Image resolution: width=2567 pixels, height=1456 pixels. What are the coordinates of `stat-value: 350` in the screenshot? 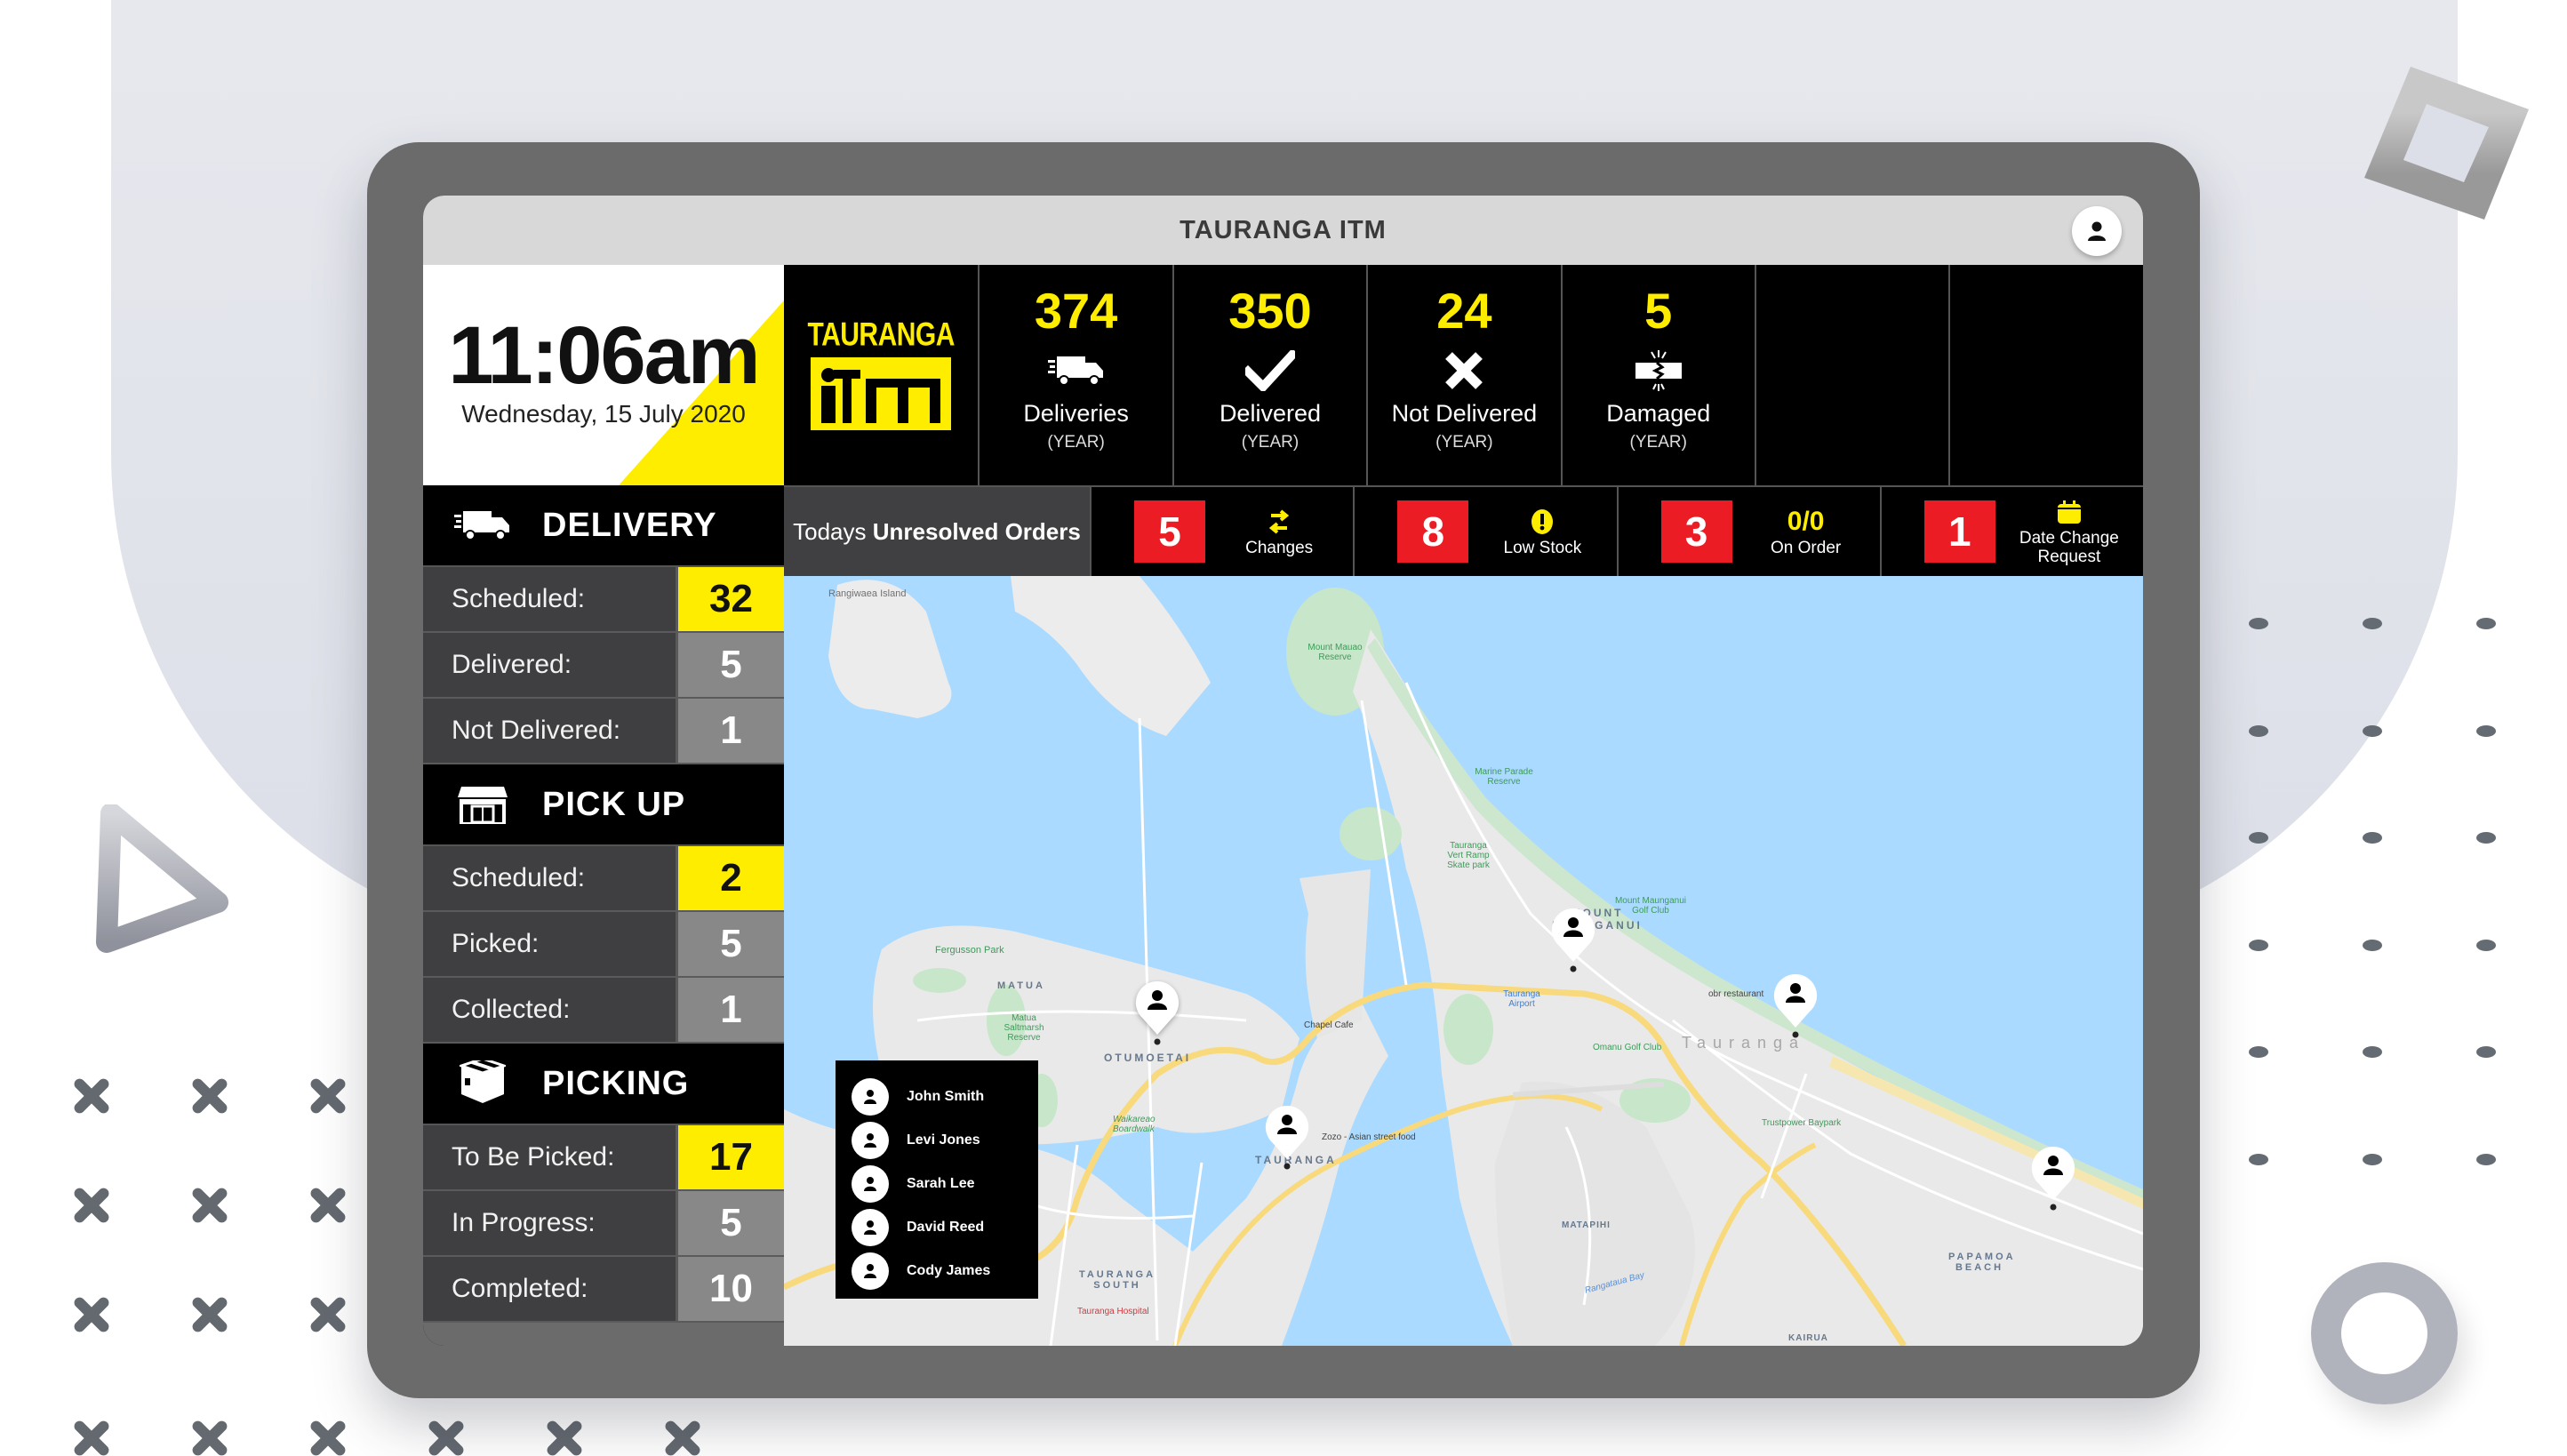 It's located at (1270, 311).